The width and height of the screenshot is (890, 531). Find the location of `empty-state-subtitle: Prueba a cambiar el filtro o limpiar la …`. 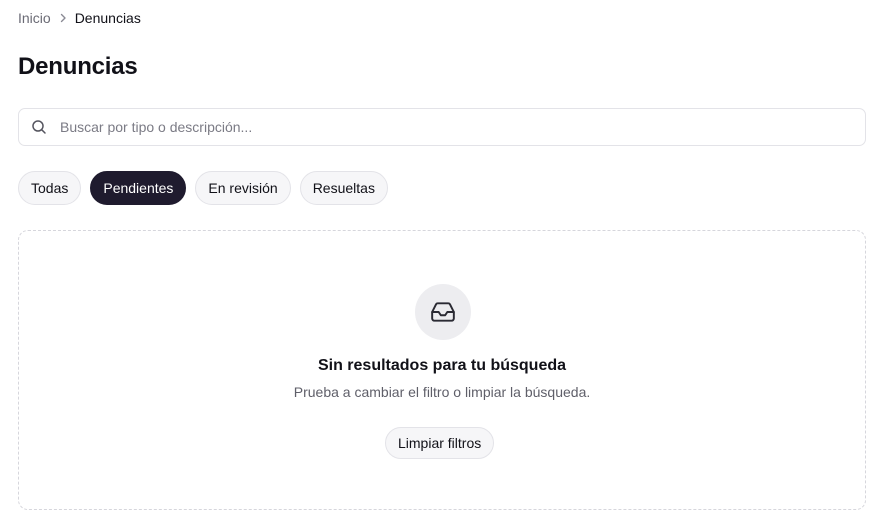

empty-state-subtitle: Prueba a cambiar el filtro o limpiar la … is located at coordinates (442, 392).